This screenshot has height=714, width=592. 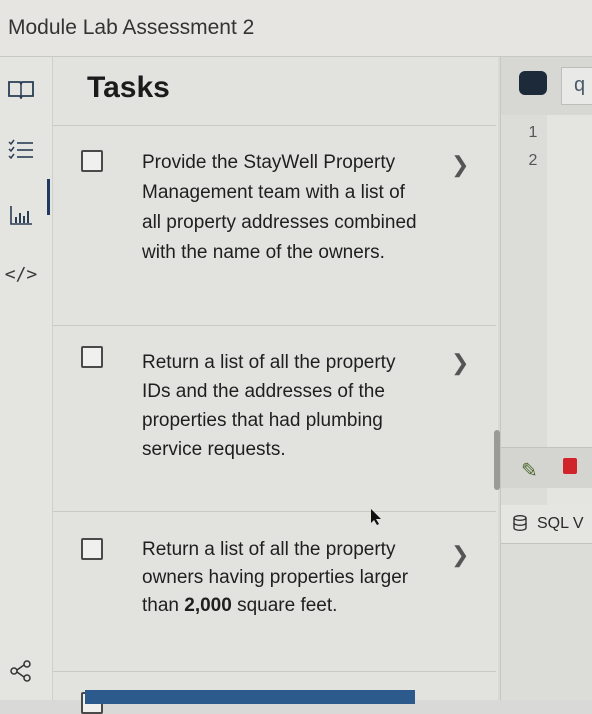 What do you see at coordinates (275, 91) in the screenshot?
I see `panel-header: Tasks` at bounding box center [275, 91].